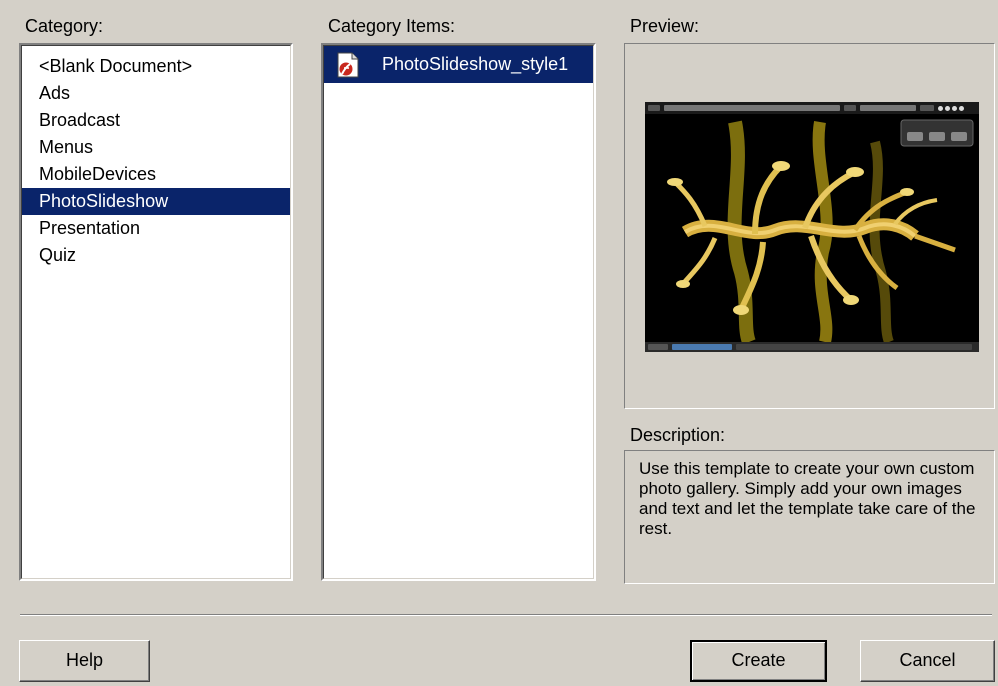  Describe the element at coordinates (156, 228) in the screenshot. I see `category-item-presentation: Presentation` at that location.